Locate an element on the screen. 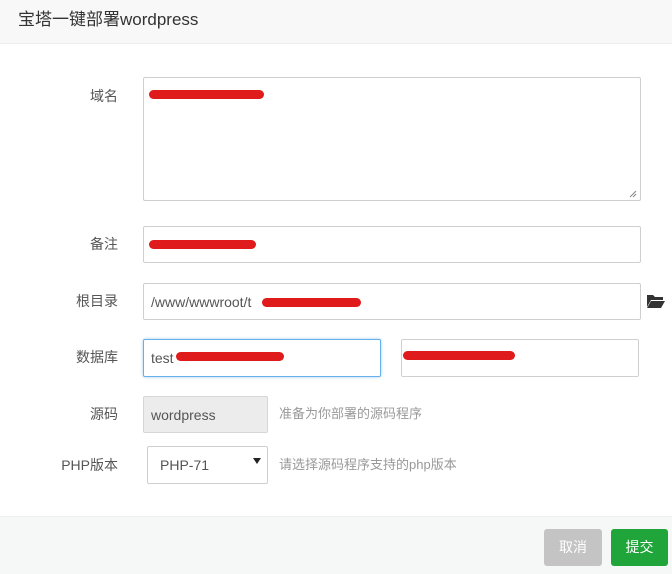 This screenshot has height=574, width=672. dialog-header: 宝塔一键部署wordpress is located at coordinates (336, 22).